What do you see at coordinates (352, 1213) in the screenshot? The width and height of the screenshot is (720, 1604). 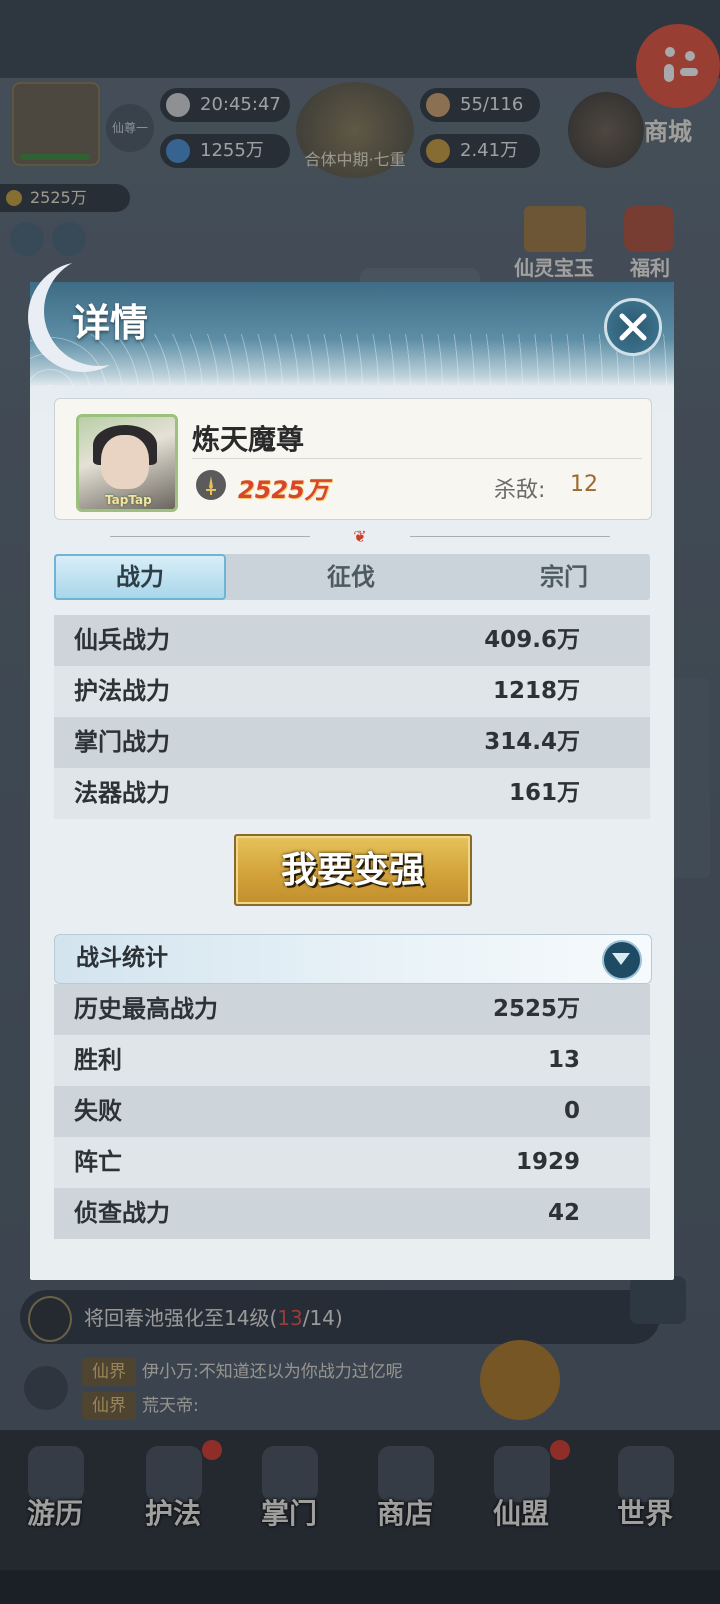 I see `battle-stat-row: 侦查战力 42` at bounding box center [352, 1213].